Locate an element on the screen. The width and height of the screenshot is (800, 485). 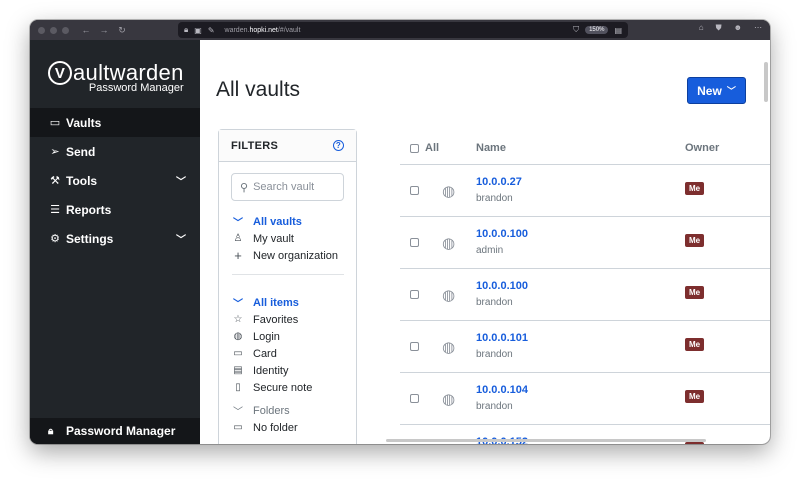
shield-icon: ⛉ is located at coordinates (576, 30).